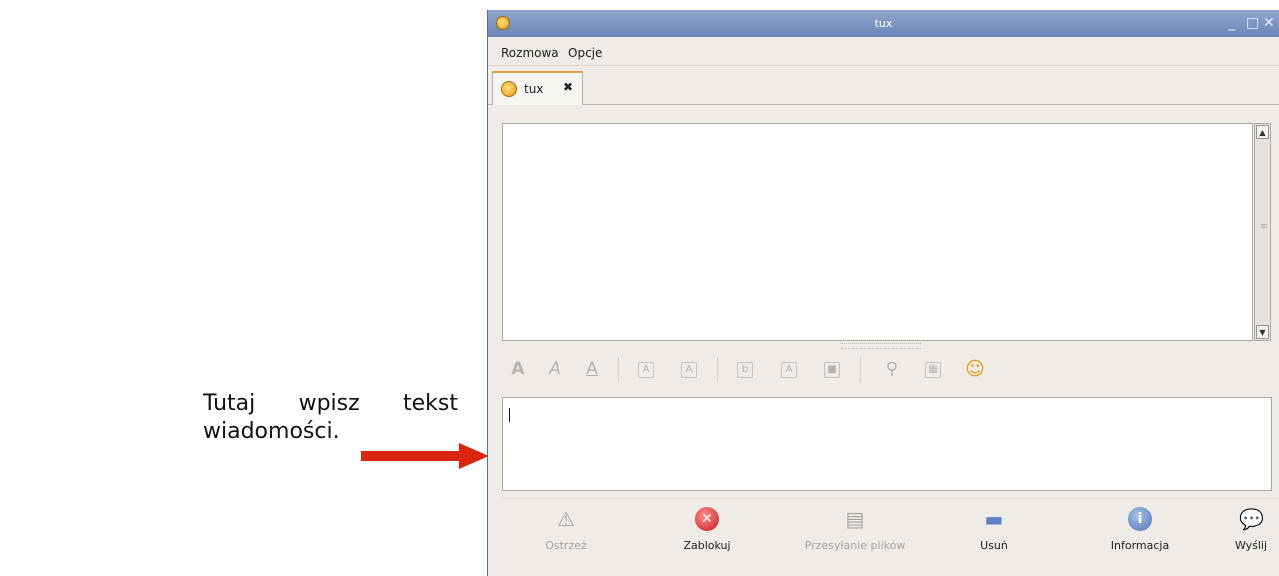 The image size is (1279, 576). Describe the element at coordinates (855, 519) in the screenshot. I see `file-transfer-icon: ▤` at that location.